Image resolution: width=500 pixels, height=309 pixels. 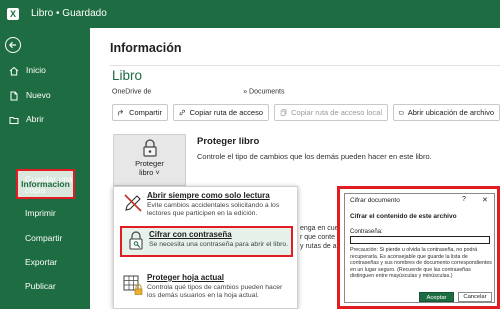 What do you see at coordinates (133, 285) in the screenshot?
I see `sheet-lock-icon` at bounding box center [133, 285].